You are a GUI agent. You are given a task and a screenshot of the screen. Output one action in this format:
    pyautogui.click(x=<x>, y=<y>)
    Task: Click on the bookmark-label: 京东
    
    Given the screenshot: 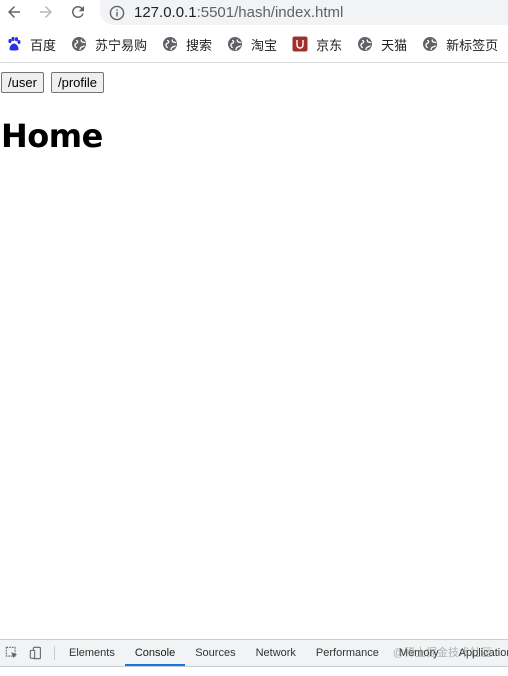 What is the action you would take?
    pyautogui.click(x=329, y=45)
    